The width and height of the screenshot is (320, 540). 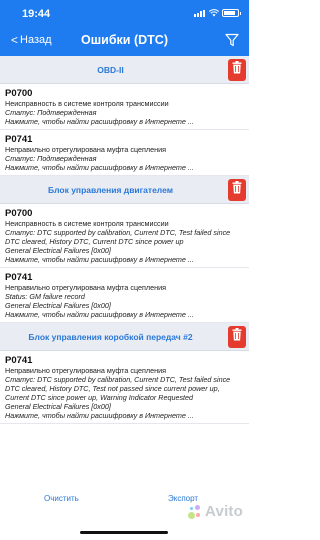 What do you see at coordinates (199, 13) in the screenshot?
I see `cellular-signal-icon` at bounding box center [199, 13].